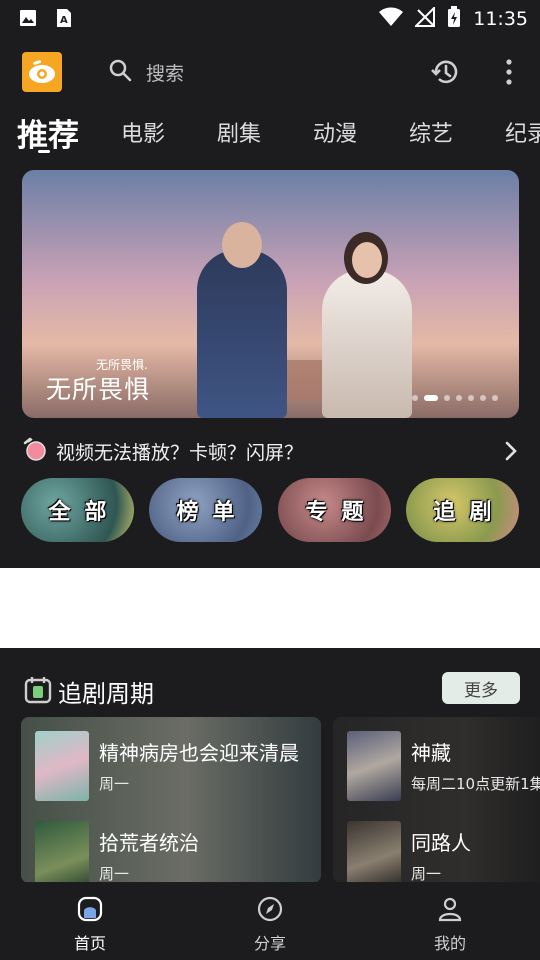  I want to click on category-rankings-button: 榜单, so click(205, 510).